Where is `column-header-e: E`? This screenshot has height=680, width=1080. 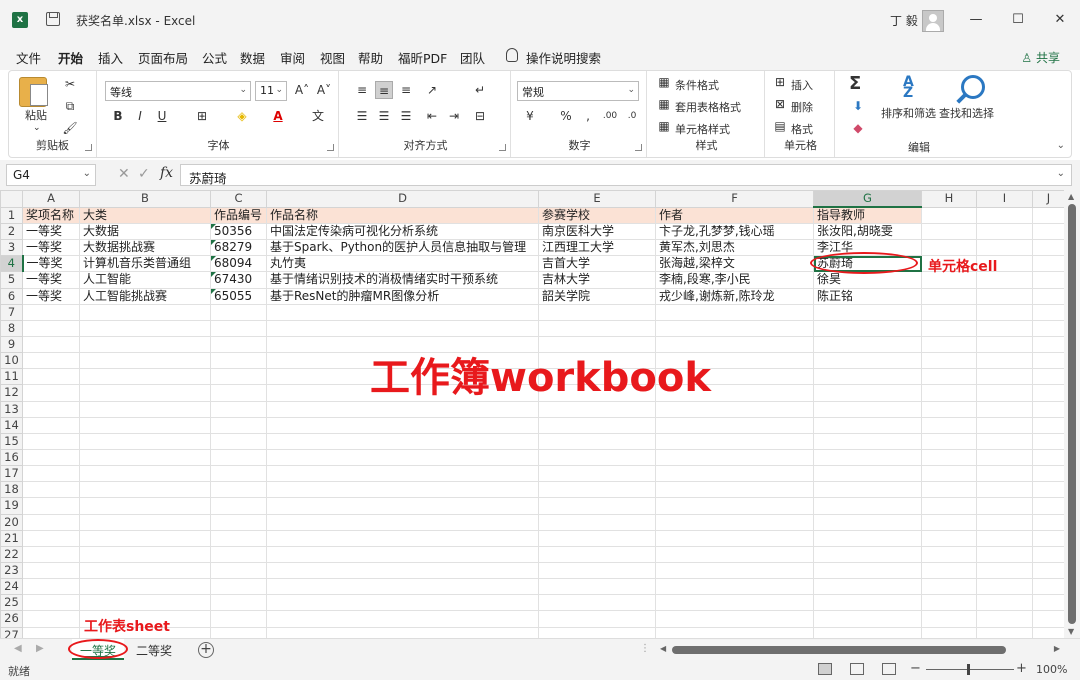 column-header-e: E is located at coordinates (597, 199).